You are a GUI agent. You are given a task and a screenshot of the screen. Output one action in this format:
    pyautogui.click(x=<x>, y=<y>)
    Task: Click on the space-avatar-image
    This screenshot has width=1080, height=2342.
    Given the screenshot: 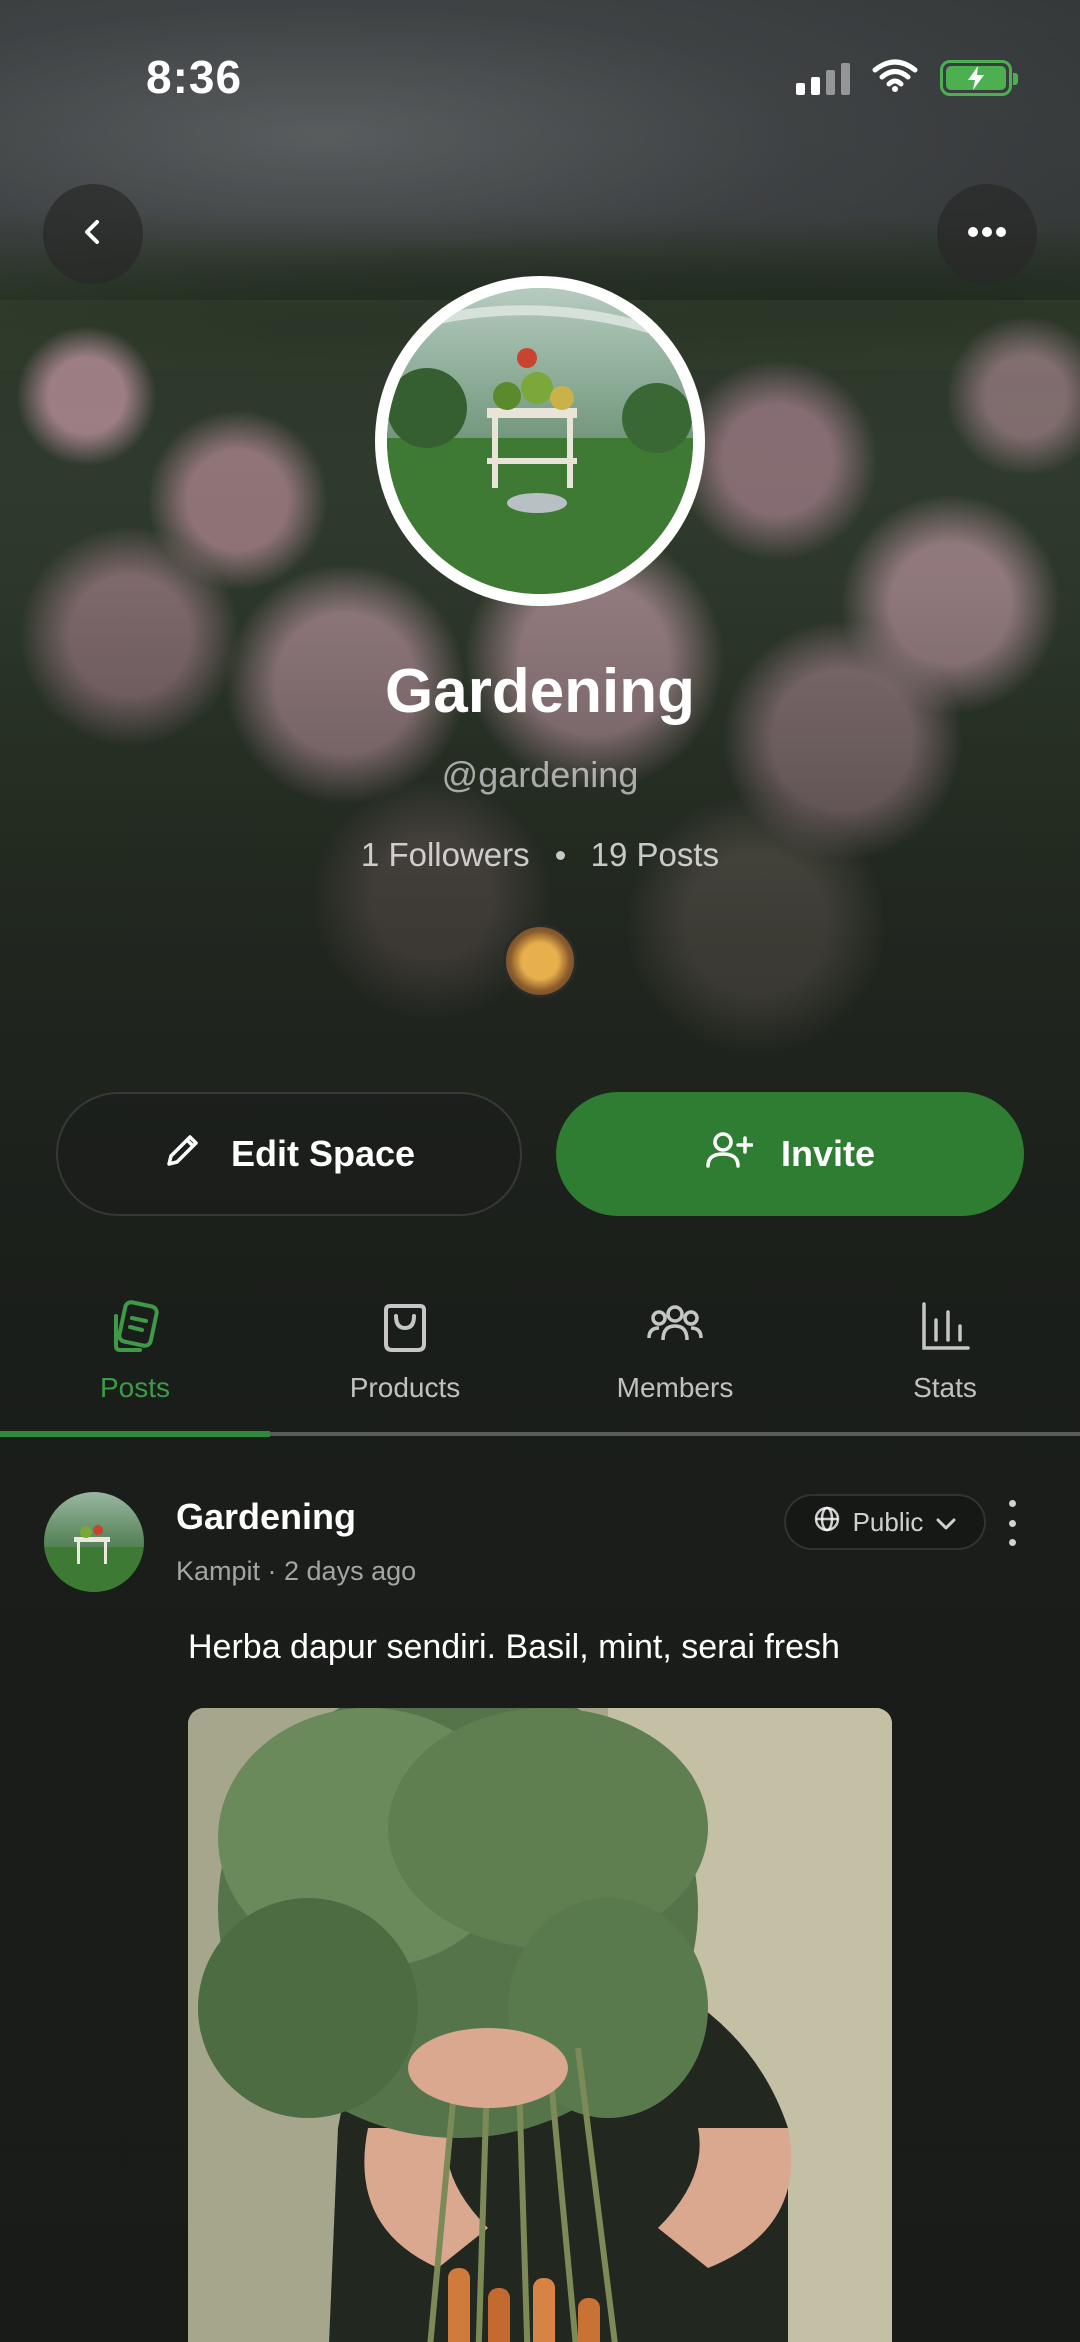 What is the action you would take?
    pyautogui.click(x=540, y=441)
    